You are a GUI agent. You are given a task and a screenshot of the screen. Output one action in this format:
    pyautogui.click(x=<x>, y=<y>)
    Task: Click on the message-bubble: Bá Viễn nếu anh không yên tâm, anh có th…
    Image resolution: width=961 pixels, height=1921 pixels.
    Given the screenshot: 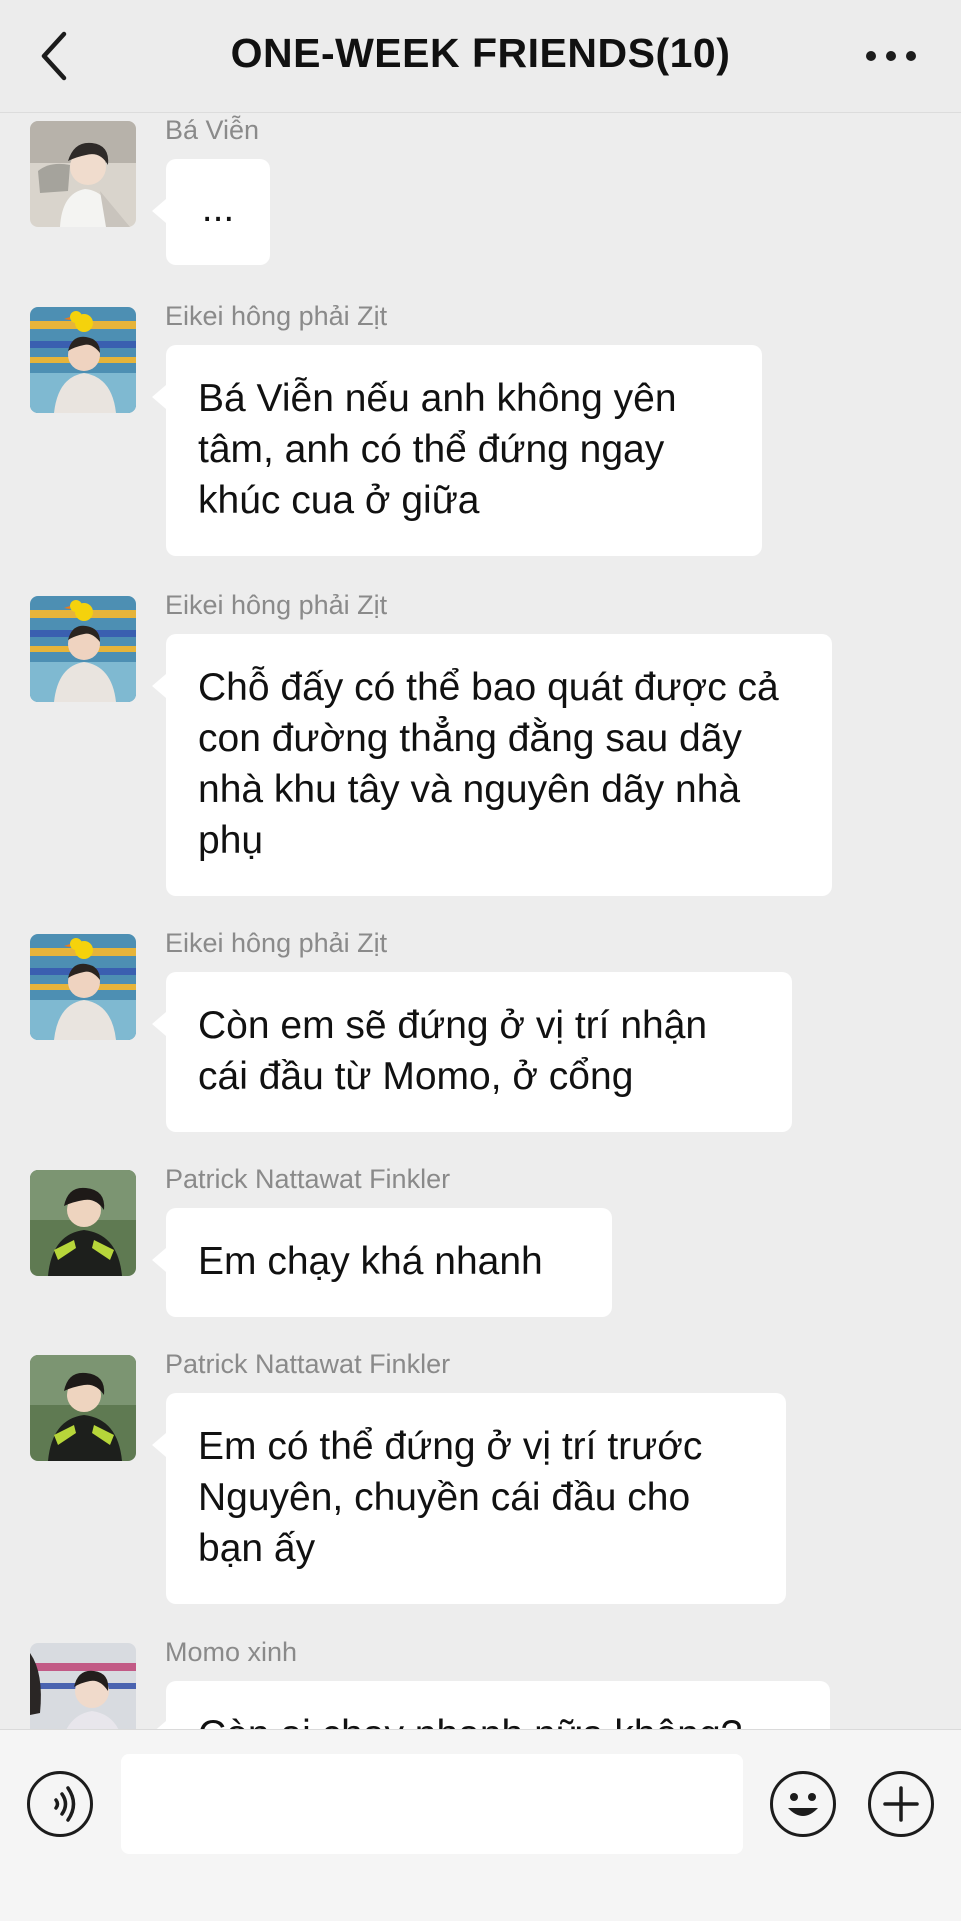 What is the action you would take?
    pyautogui.click(x=457, y=450)
    